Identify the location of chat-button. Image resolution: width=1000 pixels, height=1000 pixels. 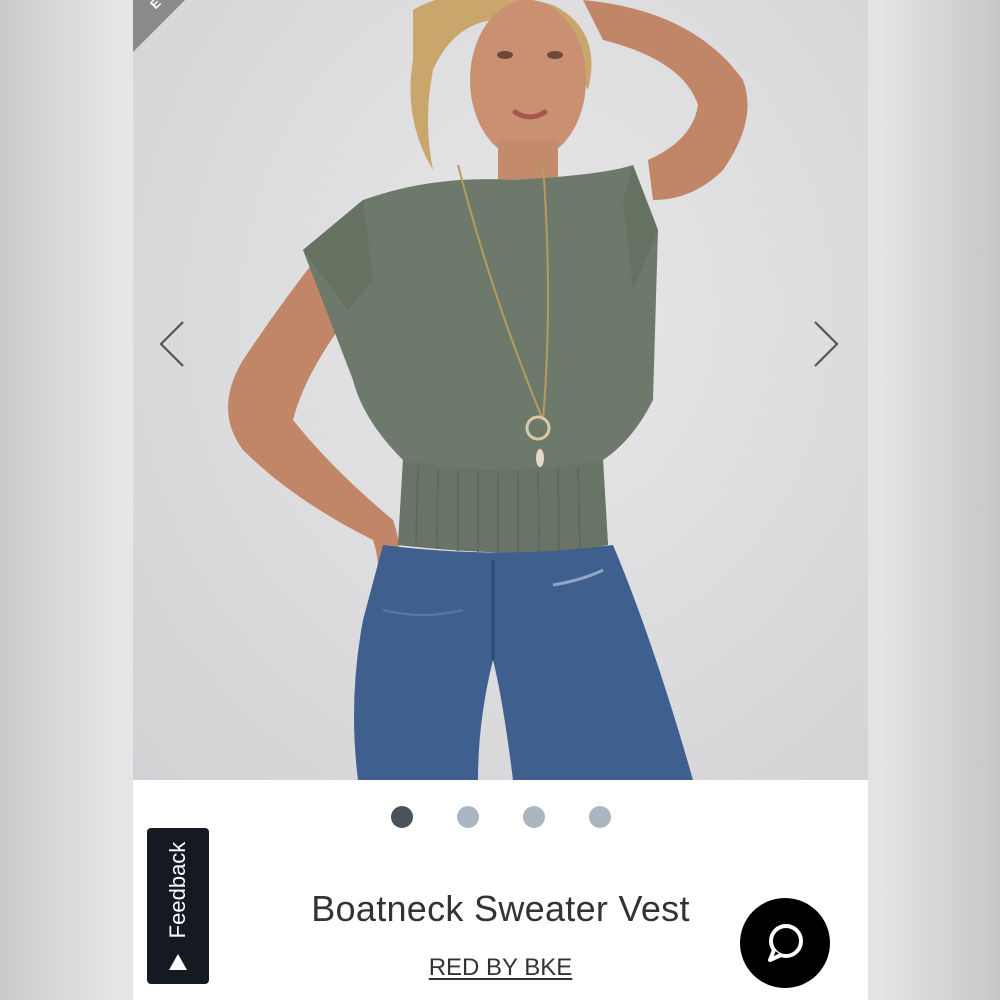
(785, 943).